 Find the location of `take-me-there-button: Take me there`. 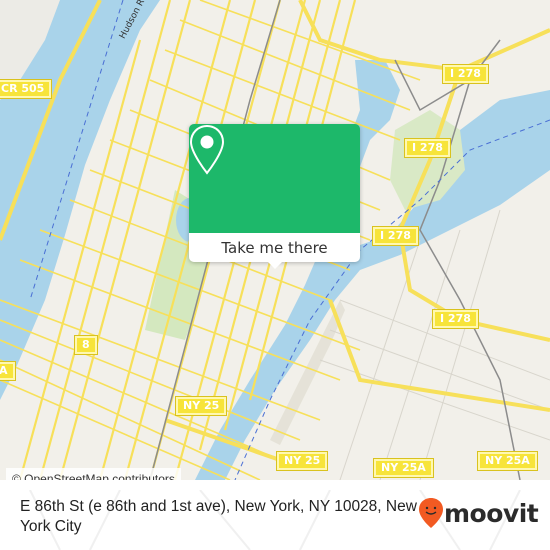

take-me-there-button: Take me there is located at coordinates (274, 247).